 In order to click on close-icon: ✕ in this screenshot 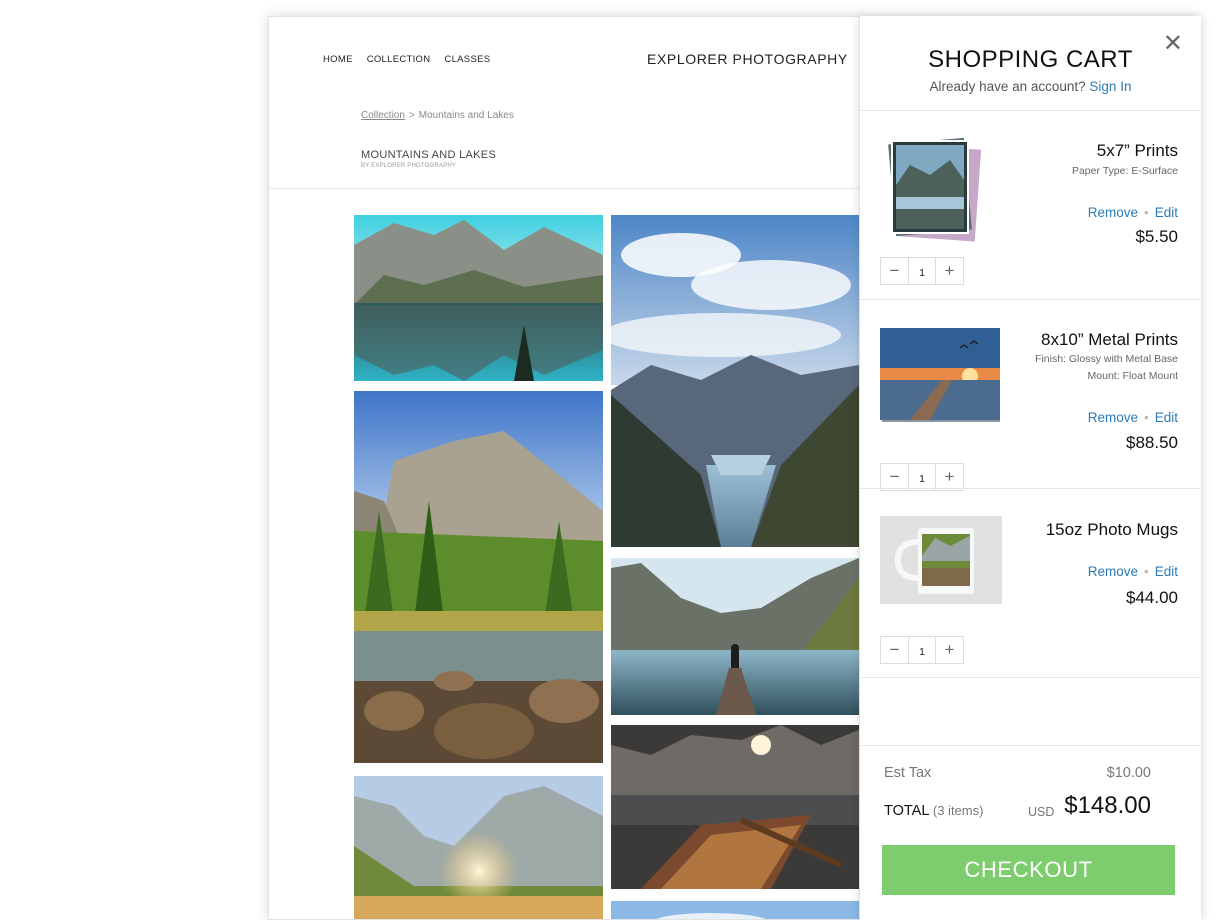, I will do `click(1173, 43)`.